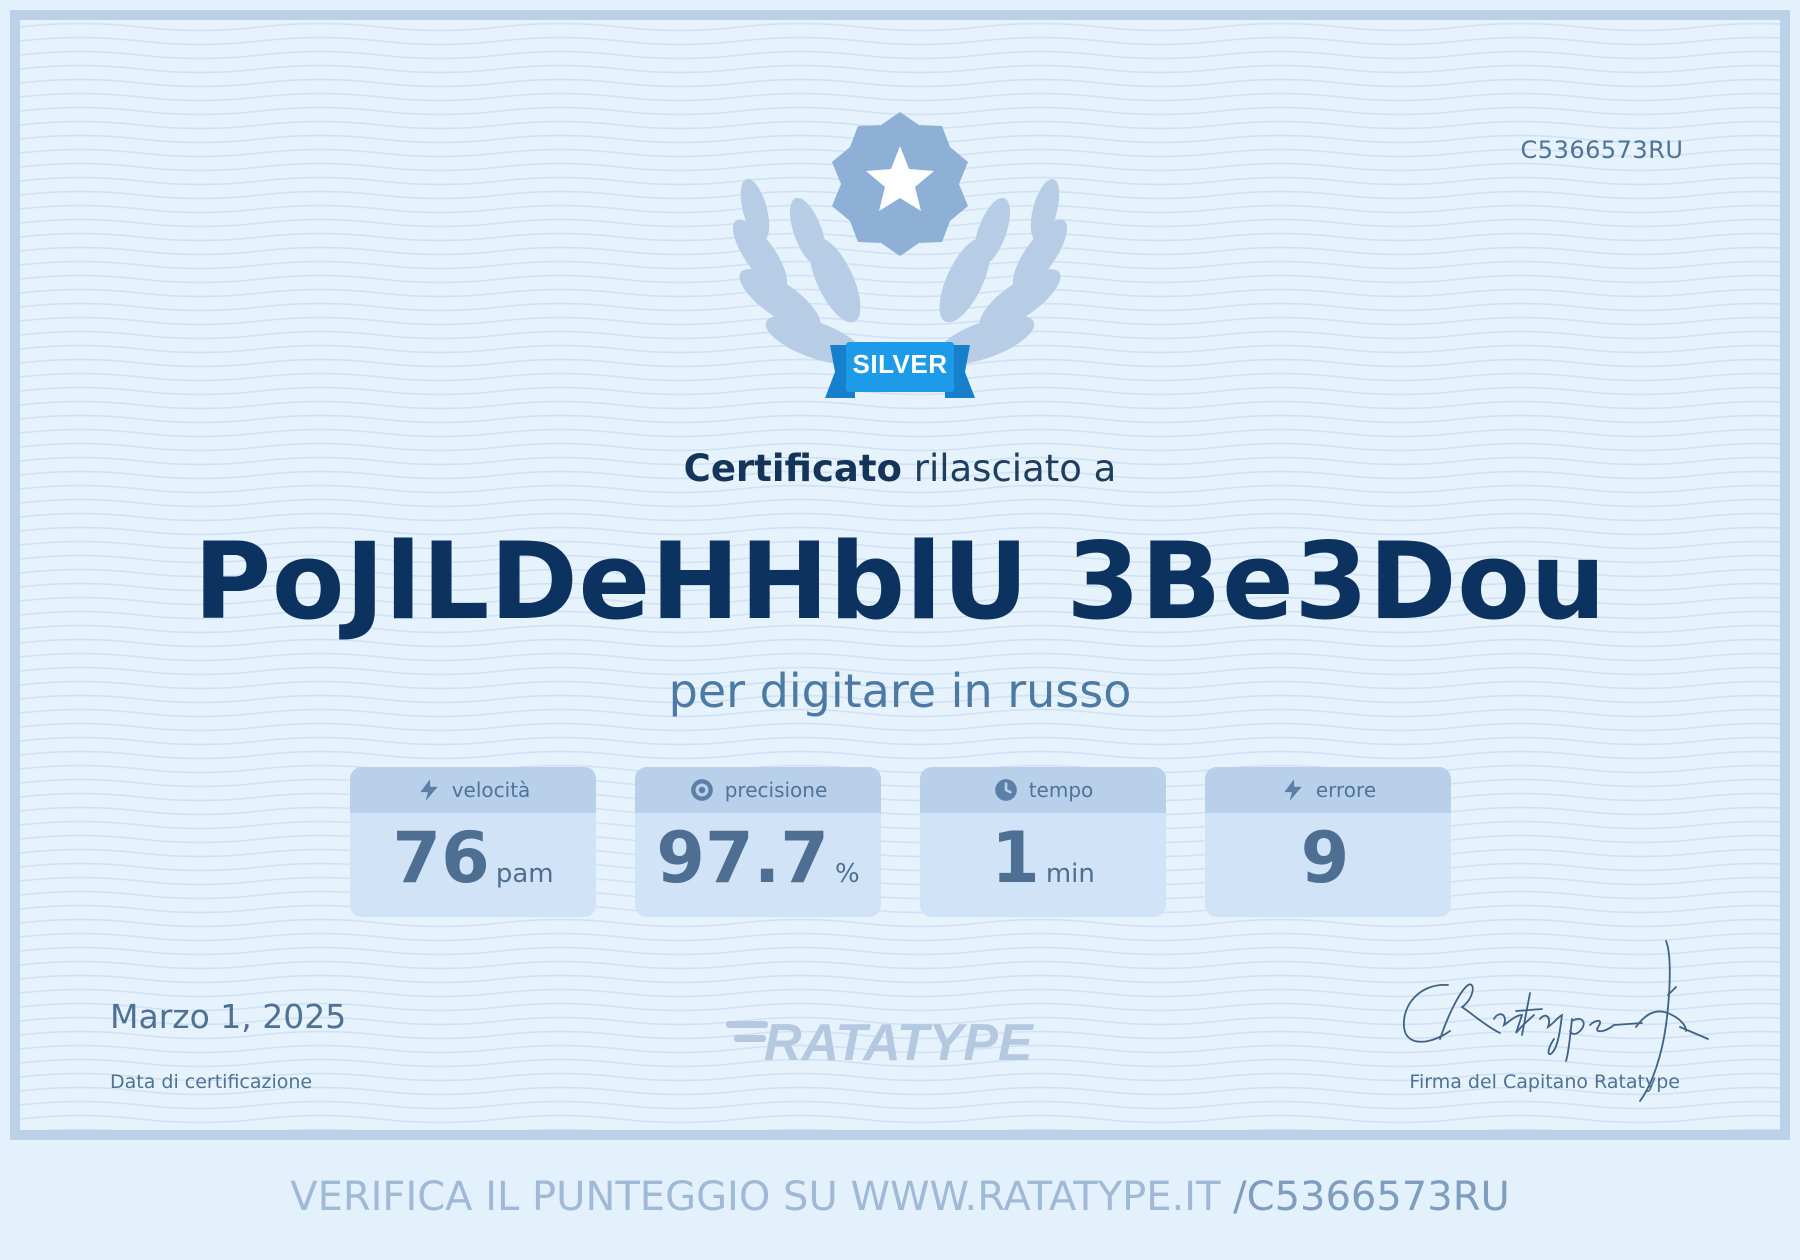 The image size is (1800, 1260). What do you see at coordinates (1346, 790) in the screenshot?
I see `stat-label: errore` at bounding box center [1346, 790].